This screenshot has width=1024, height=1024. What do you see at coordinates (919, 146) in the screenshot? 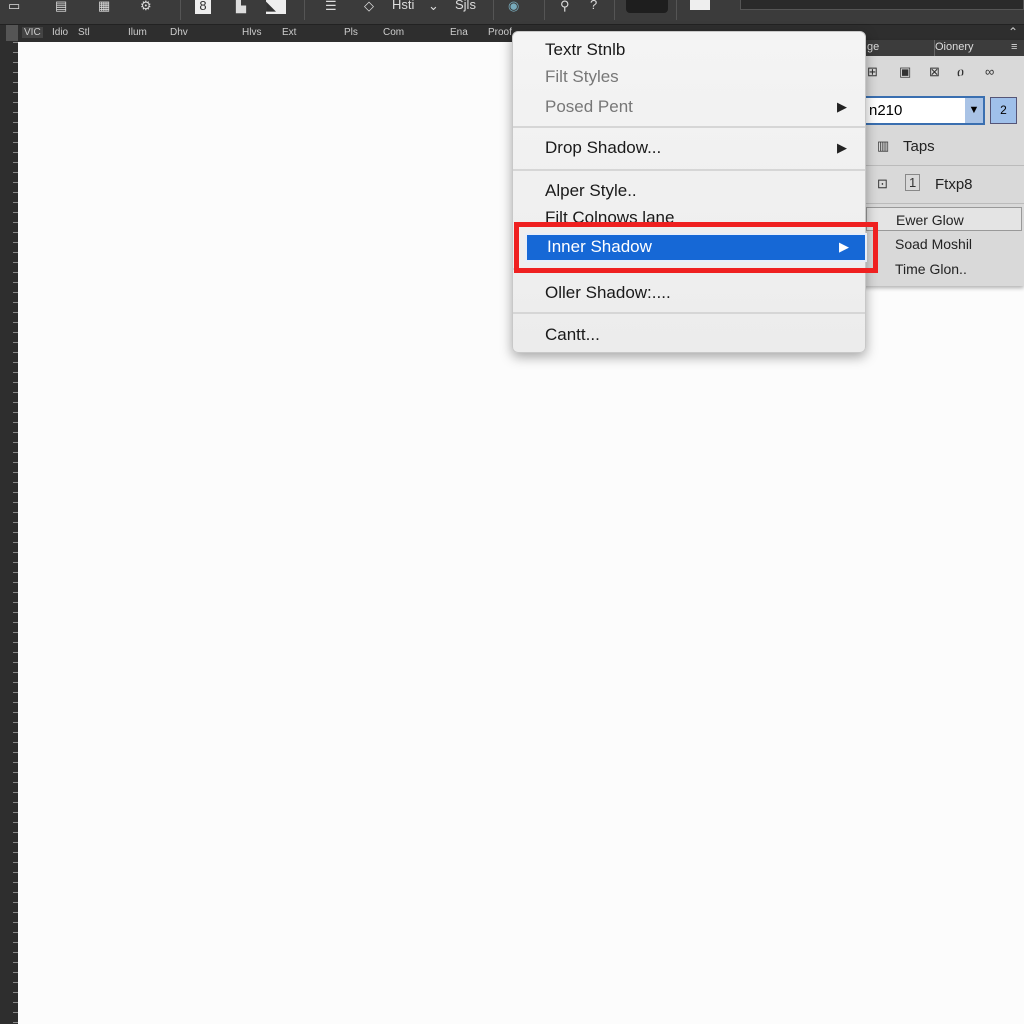
I see `row-label: Taps` at bounding box center [919, 146].